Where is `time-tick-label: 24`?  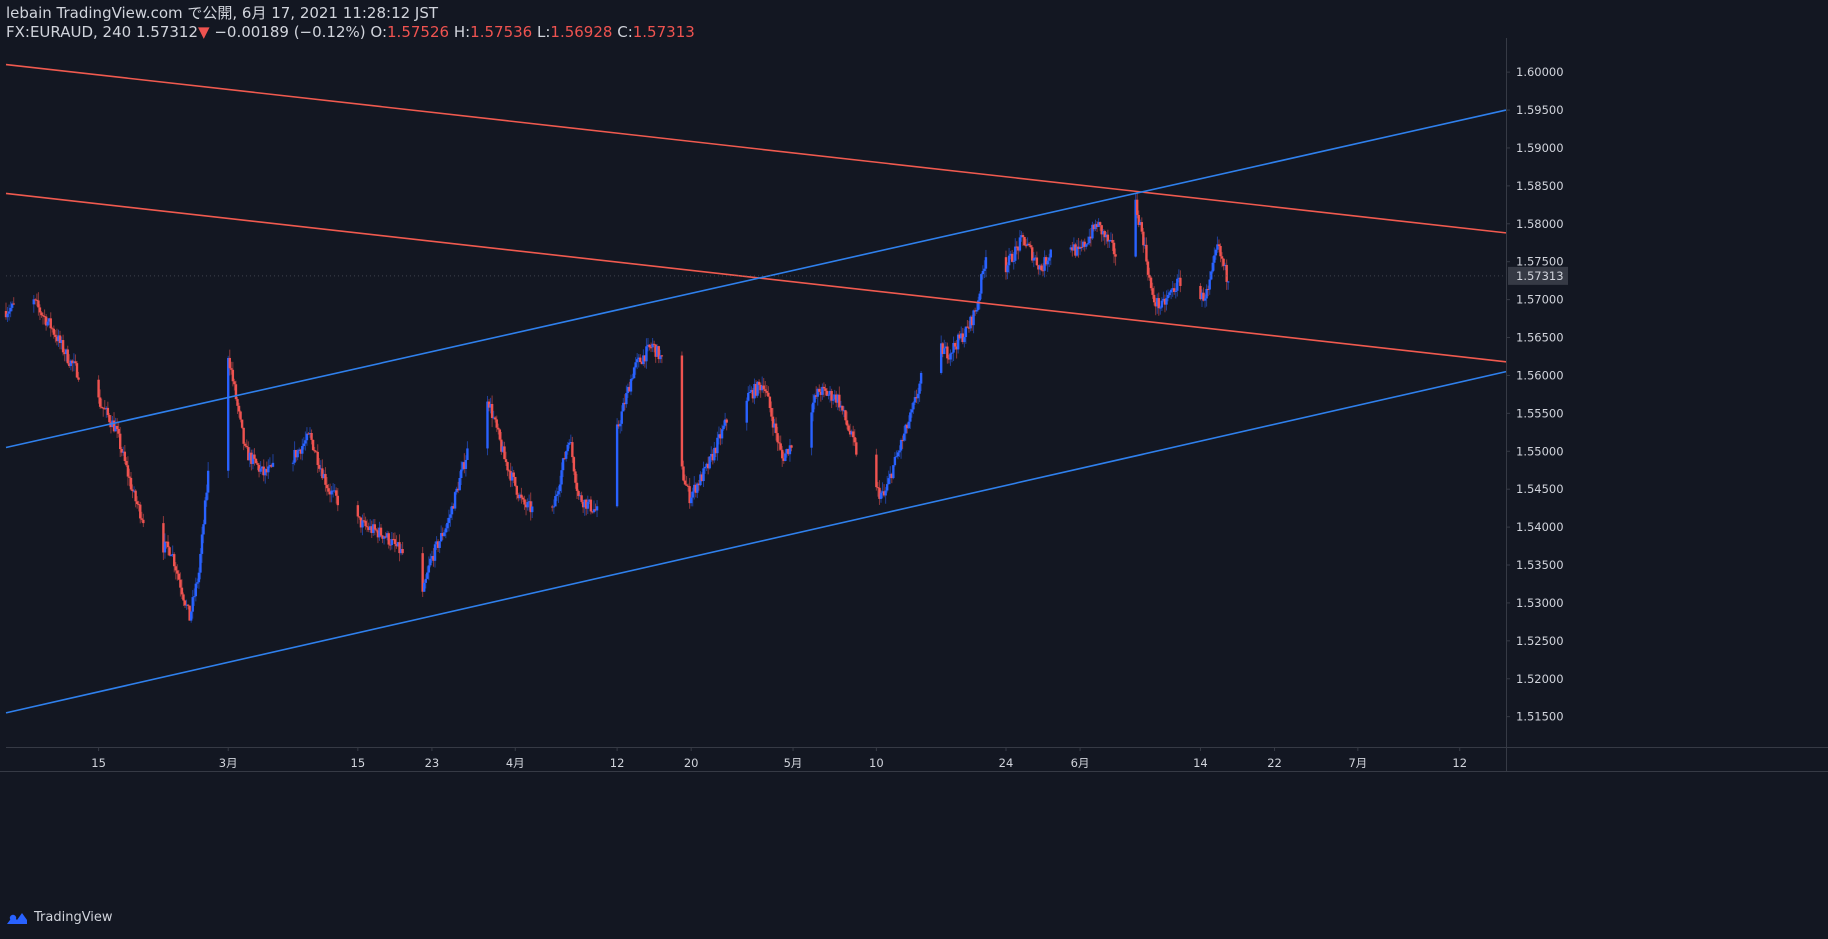
time-tick-label: 24 is located at coordinates (1006, 763).